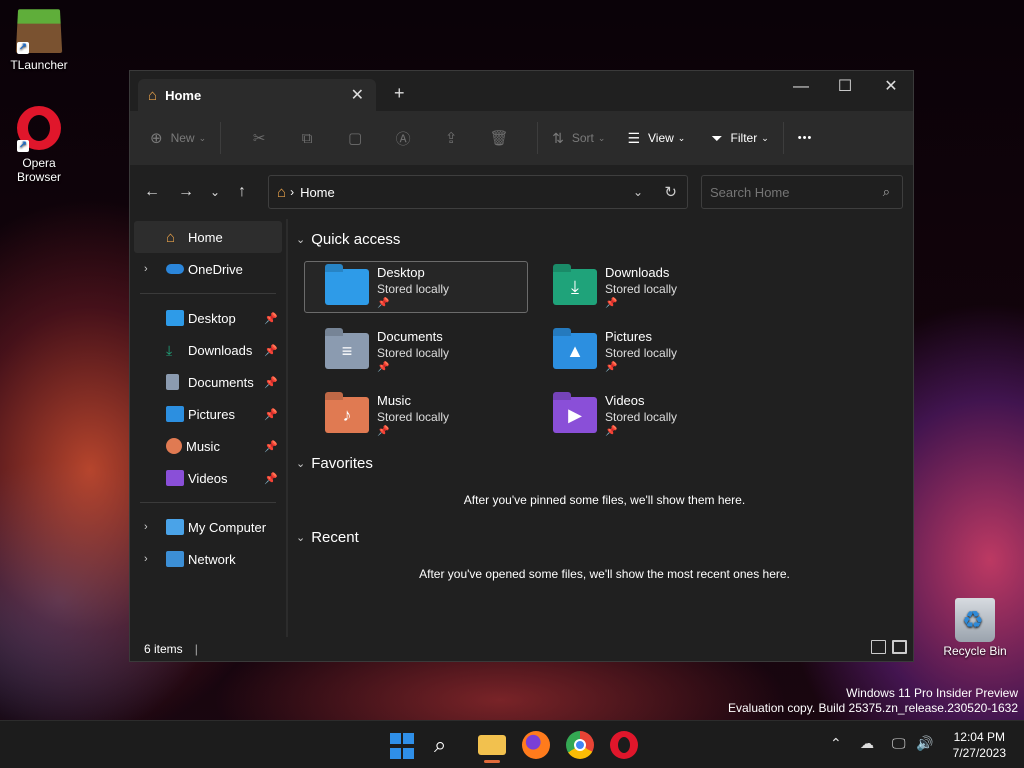 Image resolution: width=1024 pixels, height=768 pixels. I want to click on view-button: ☰ View ⌄, so click(656, 138).